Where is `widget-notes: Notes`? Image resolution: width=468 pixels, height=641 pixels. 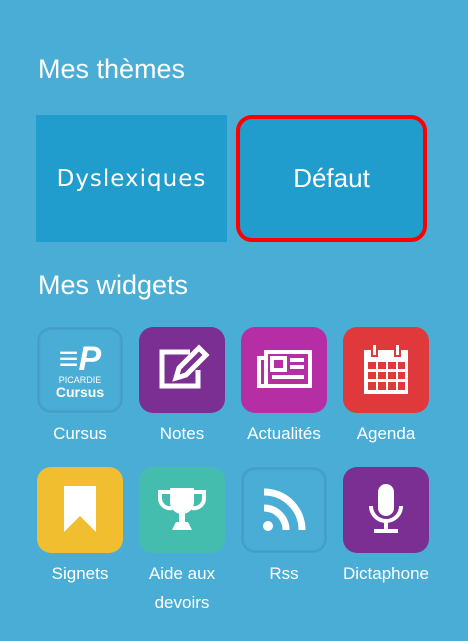 widget-notes: Notes is located at coordinates (182, 387).